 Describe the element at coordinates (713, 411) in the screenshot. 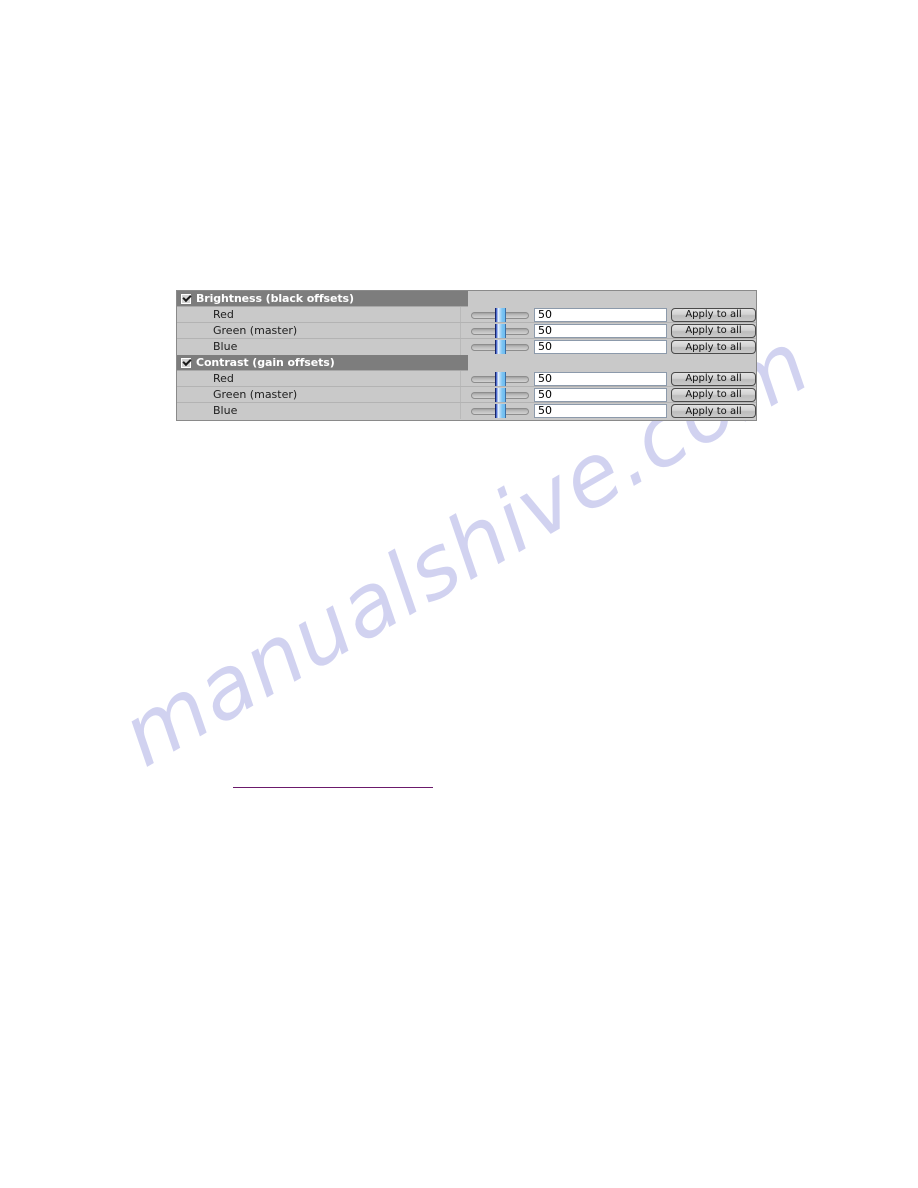

I see `apply-to-all-button-contrast-blue: Apply to all` at that location.